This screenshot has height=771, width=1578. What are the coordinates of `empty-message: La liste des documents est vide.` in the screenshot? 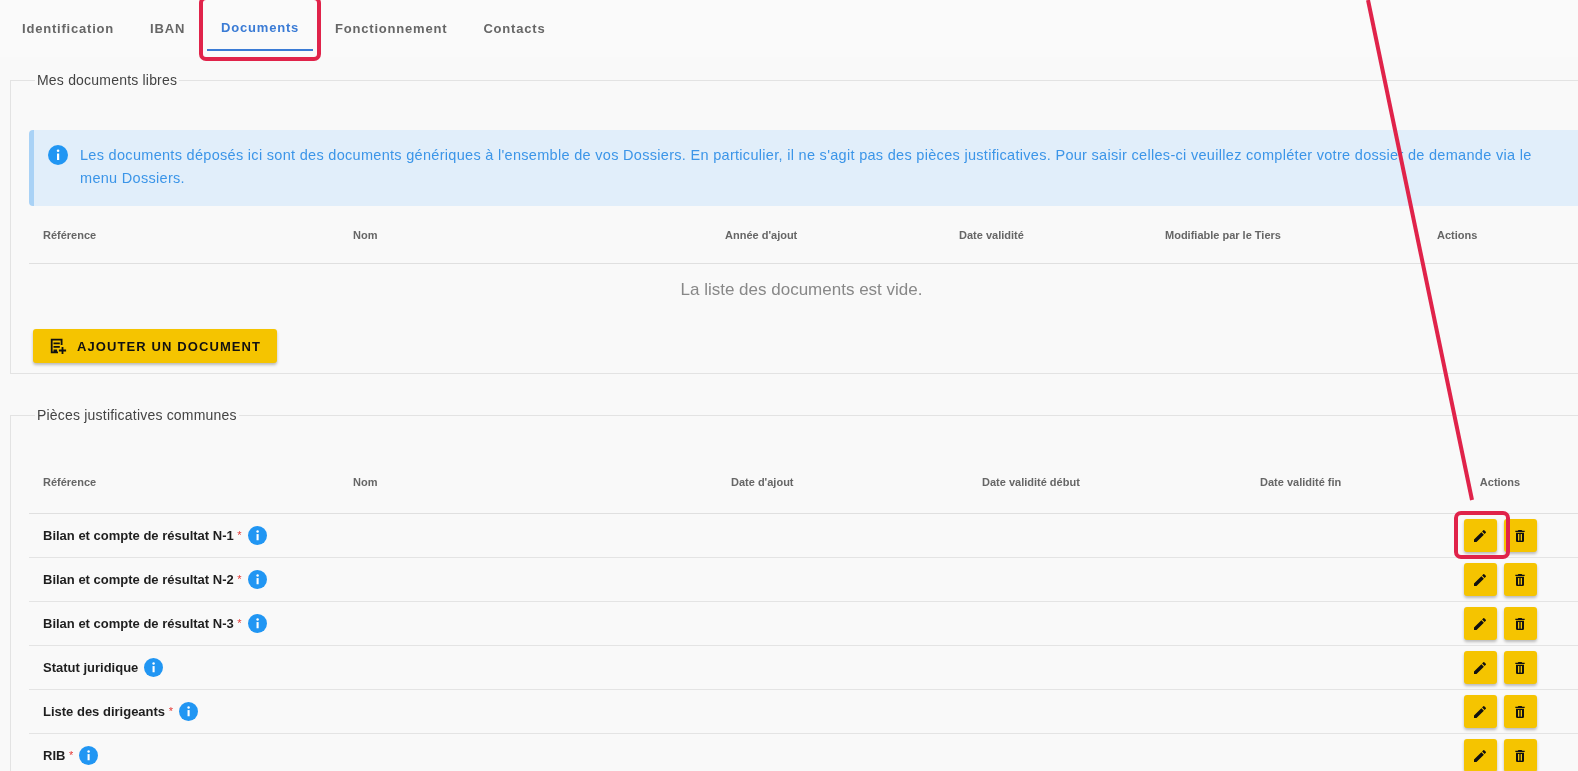 It's located at (801, 290).